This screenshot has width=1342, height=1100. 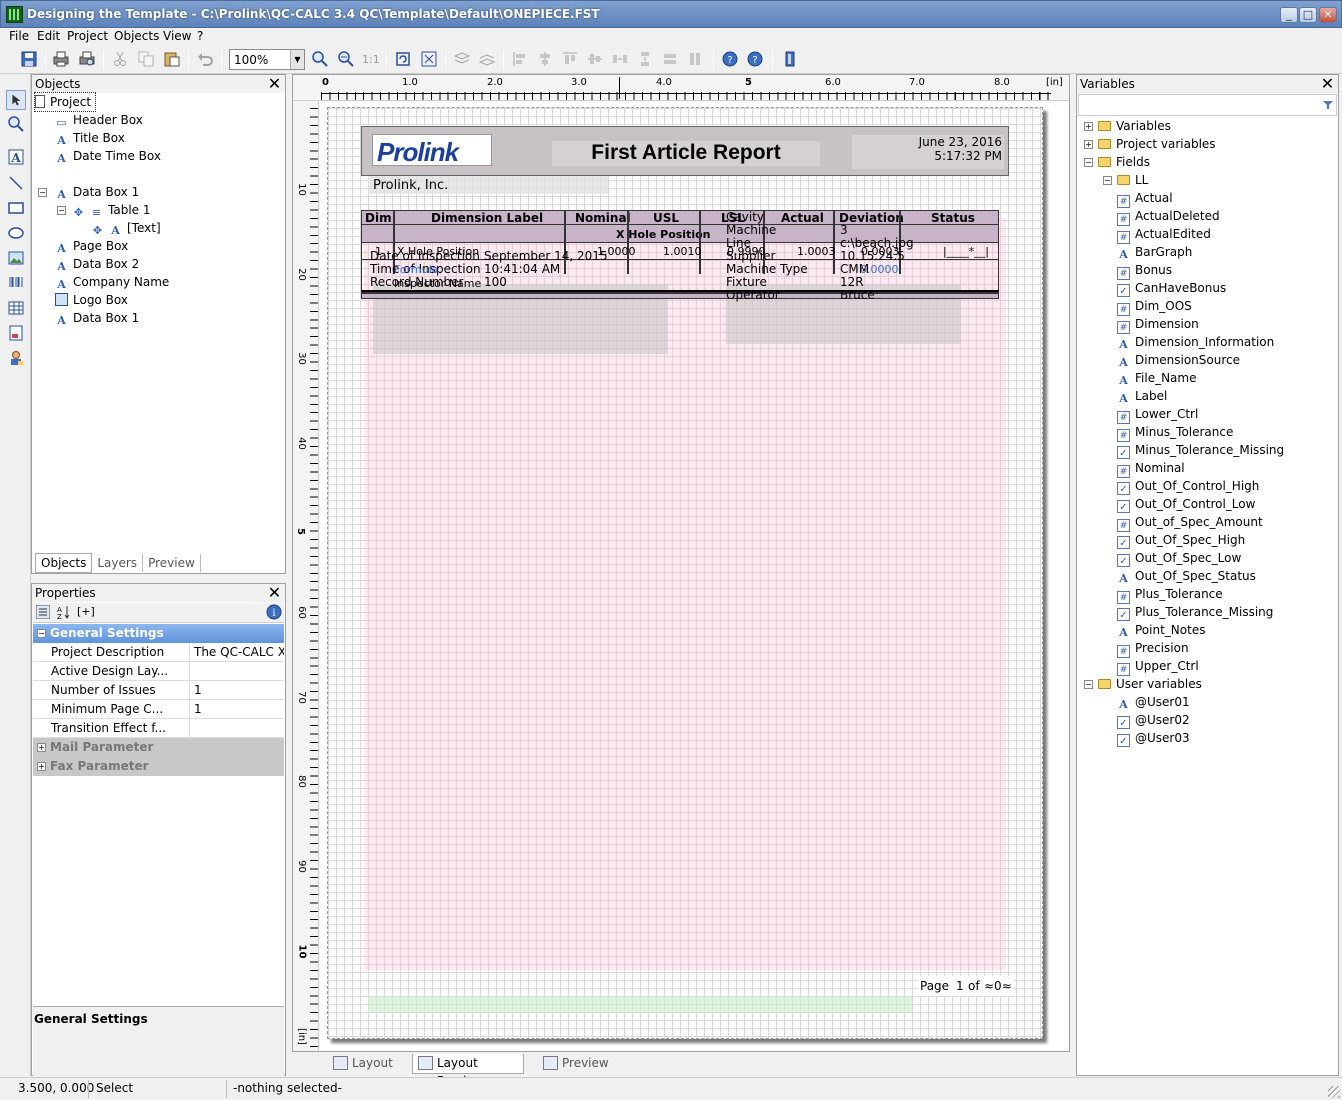 What do you see at coordinates (297, 59) in the screenshot?
I see `chevron-down-icon: ▼` at bounding box center [297, 59].